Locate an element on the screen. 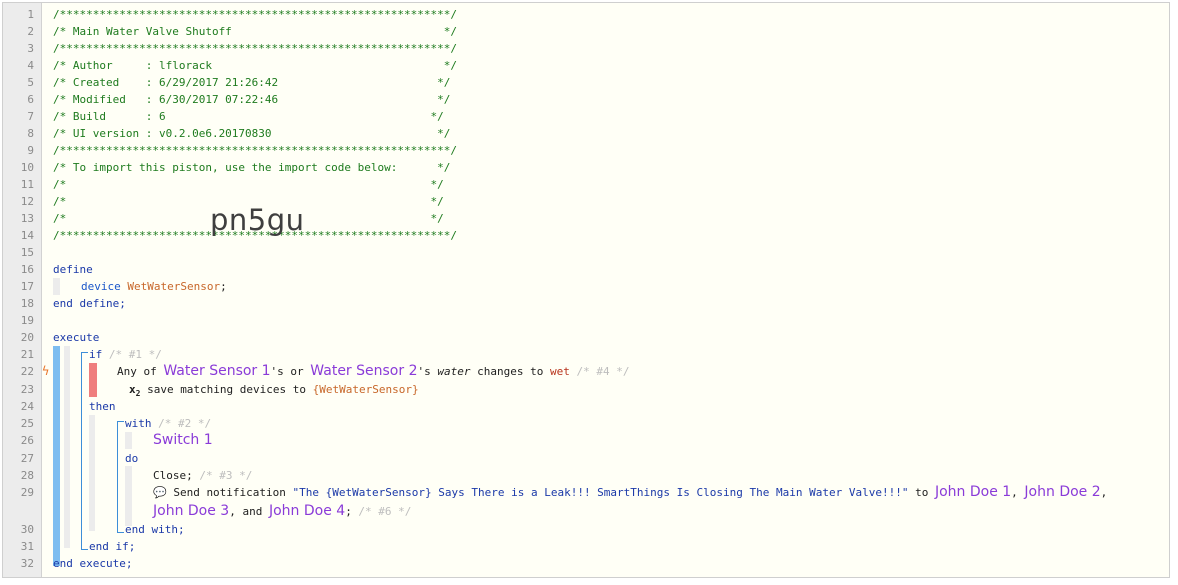 The image size is (1178, 585). device-switch-1: Switch 1 is located at coordinates (183, 440).